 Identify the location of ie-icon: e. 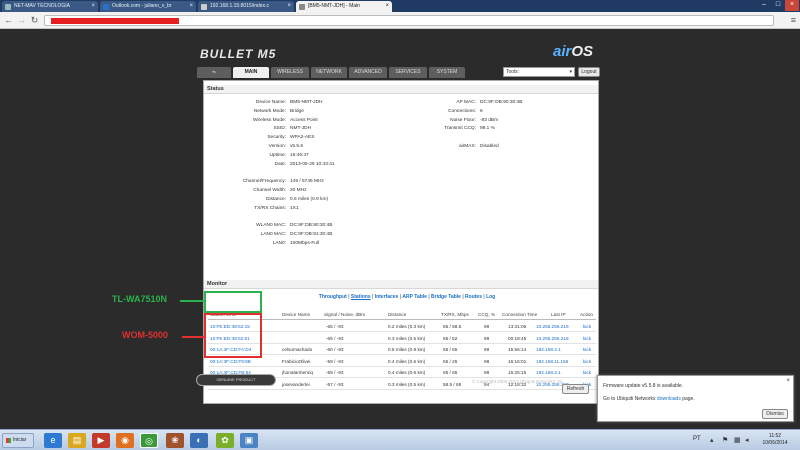
(53, 440).